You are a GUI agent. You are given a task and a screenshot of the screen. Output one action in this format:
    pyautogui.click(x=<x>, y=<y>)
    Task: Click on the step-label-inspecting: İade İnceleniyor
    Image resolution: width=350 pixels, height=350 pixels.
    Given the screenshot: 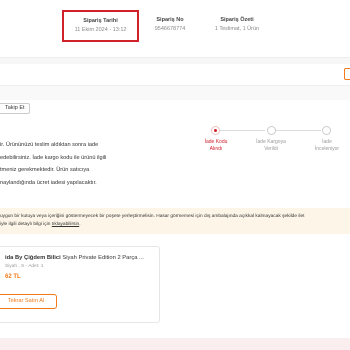 What is the action you would take?
    pyautogui.click(x=327, y=145)
    